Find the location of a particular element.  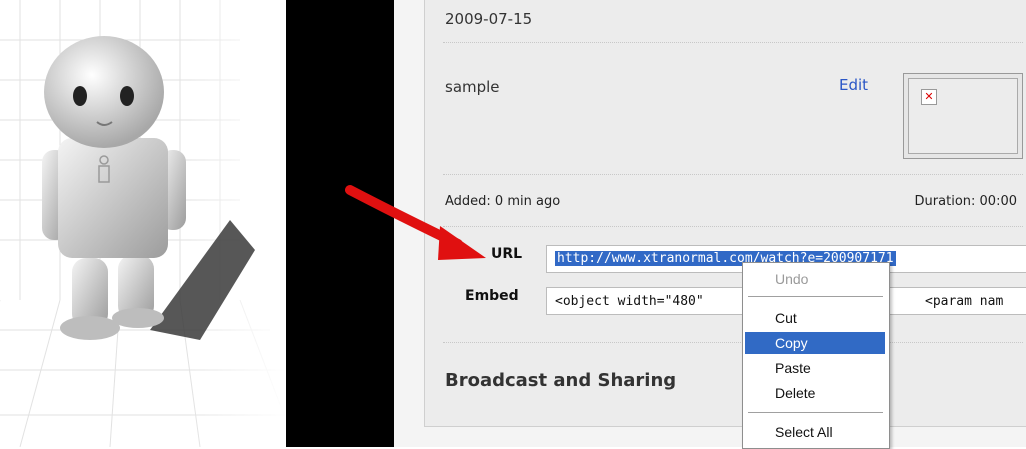

video-duration: Duration: 00:00 is located at coordinates (965, 201).